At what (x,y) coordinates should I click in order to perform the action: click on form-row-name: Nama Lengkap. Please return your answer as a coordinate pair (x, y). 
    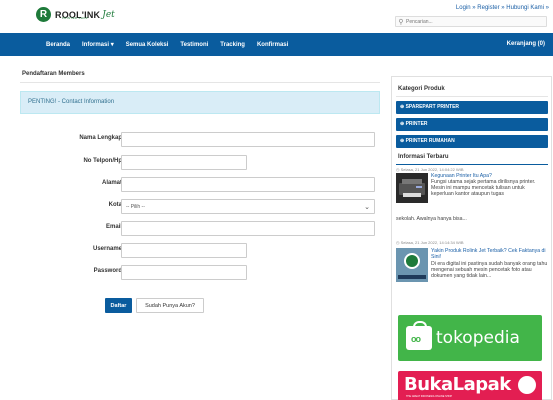
    Looking at the image, I should click on (200, 139).